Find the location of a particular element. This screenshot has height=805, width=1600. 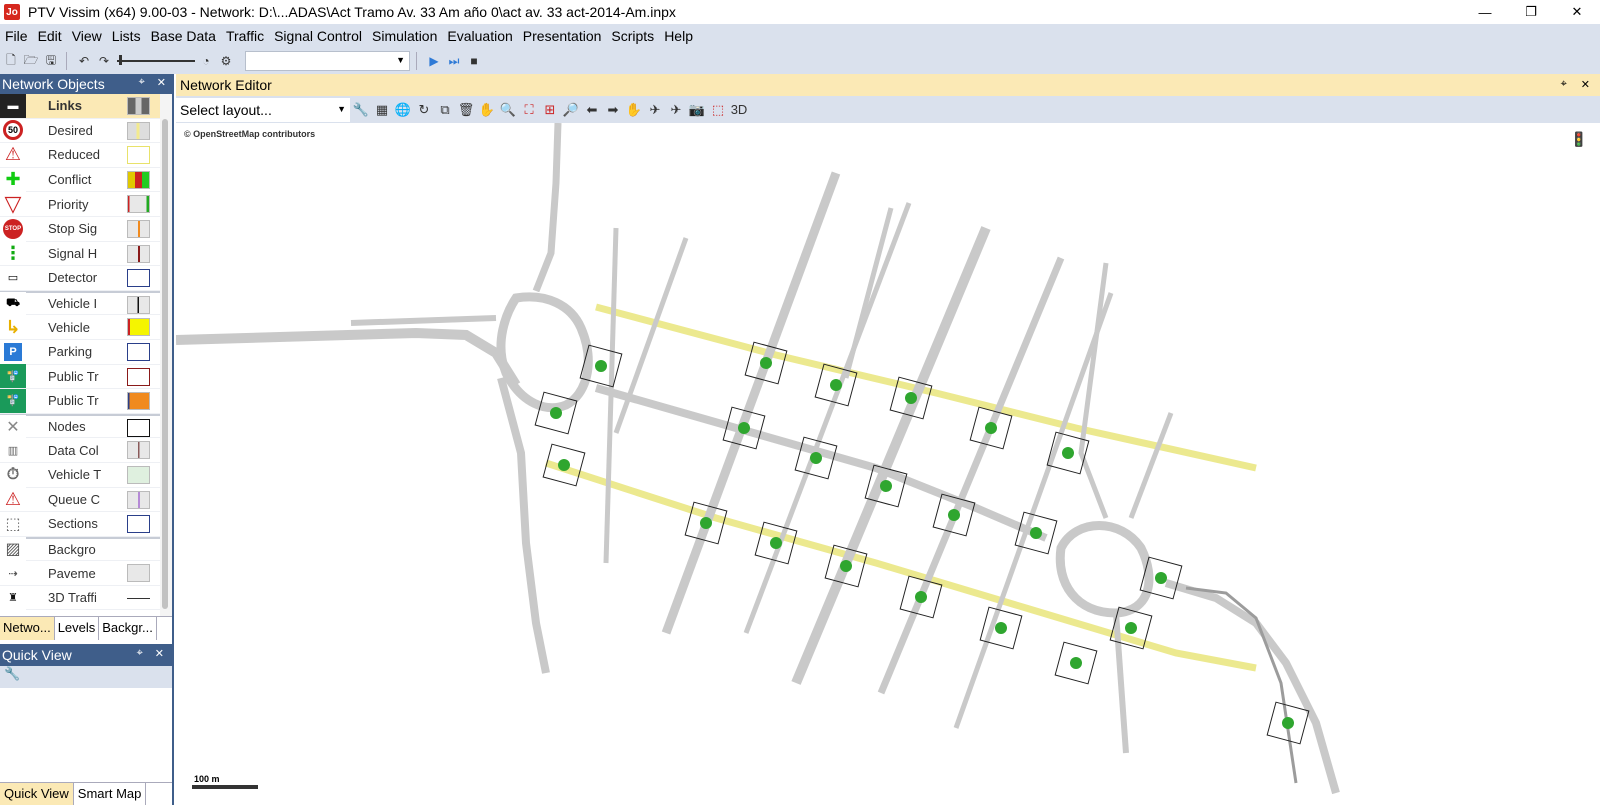

vehicle-route-swatch is located at coordinates (138, 327).